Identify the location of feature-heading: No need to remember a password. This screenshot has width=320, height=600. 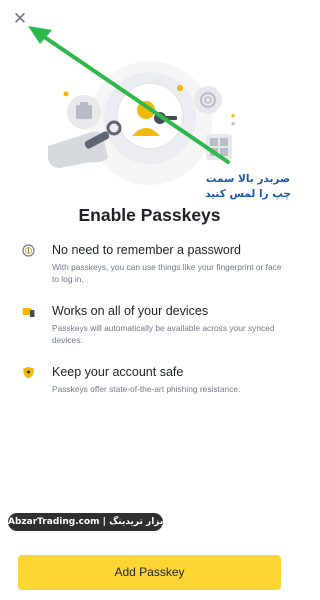
(146, 250).